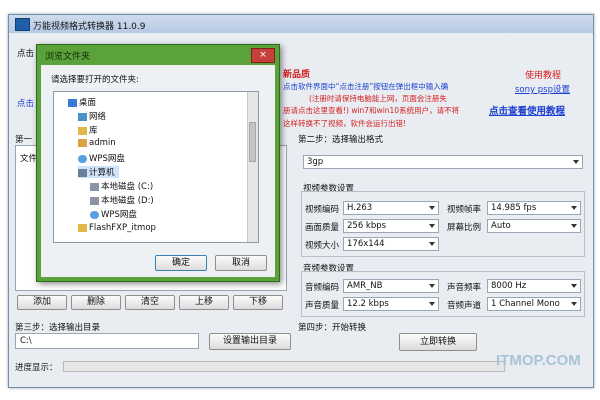 The image size is (600, 400). I want to click on close-icon: ×, so click(263, 55).